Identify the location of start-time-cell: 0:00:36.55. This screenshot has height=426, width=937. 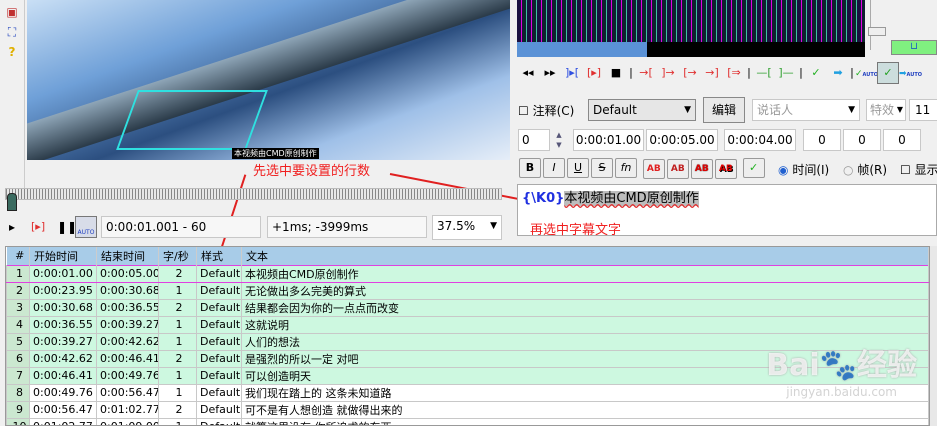
(63, 324).